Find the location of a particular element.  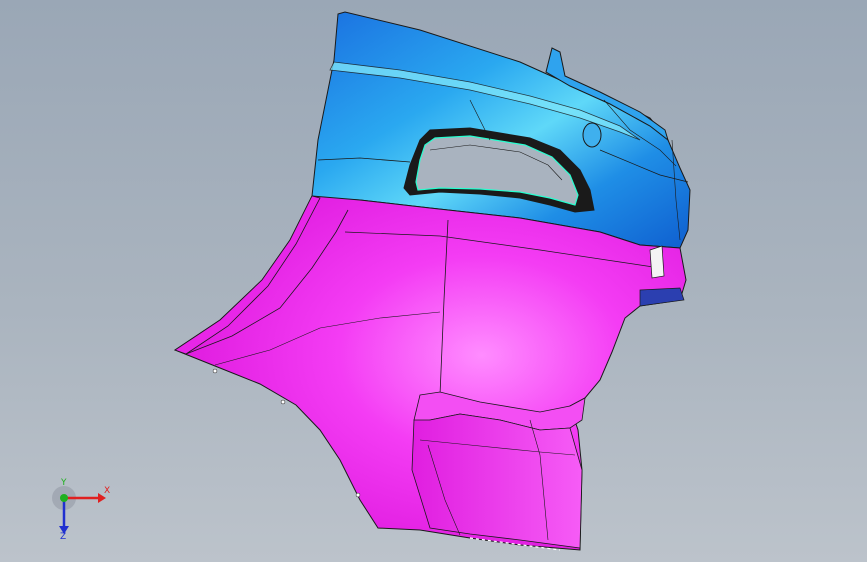

y-axis-dot is located at coordinates (64, 498).